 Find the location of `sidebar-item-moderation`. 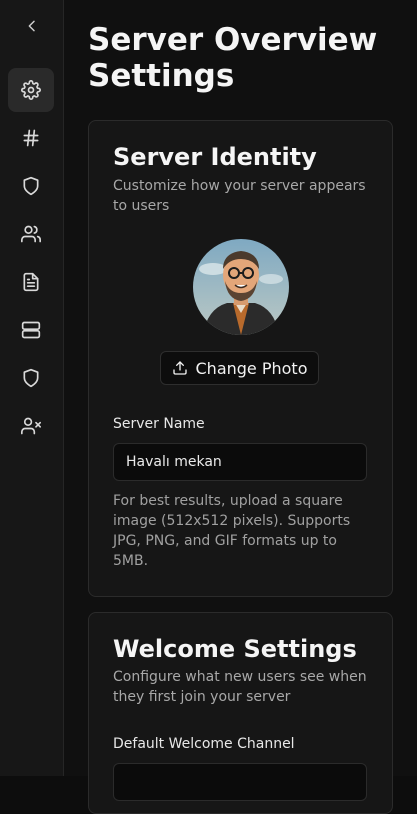

sidebar-item-moderation is located at coordinates (31, 378).